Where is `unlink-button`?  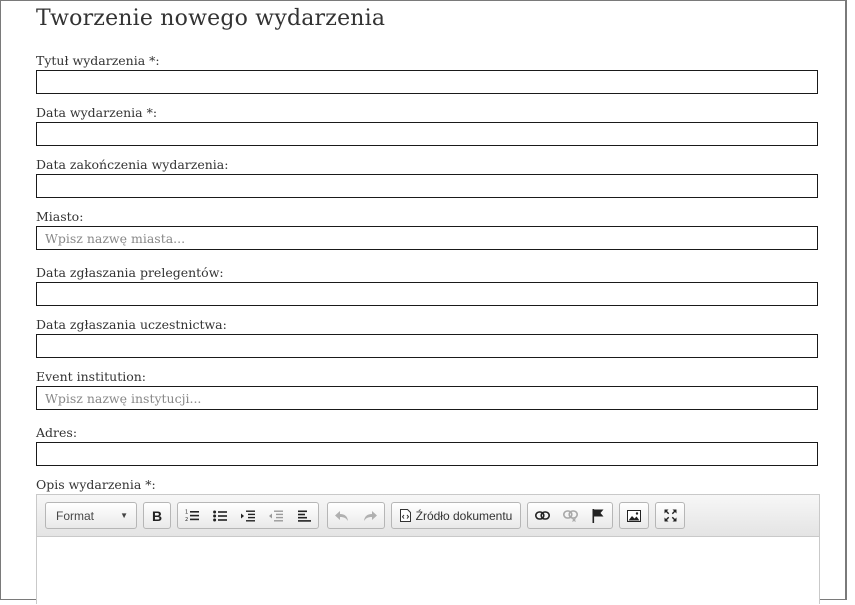 unlink-button is located at coordinates (570, 515).